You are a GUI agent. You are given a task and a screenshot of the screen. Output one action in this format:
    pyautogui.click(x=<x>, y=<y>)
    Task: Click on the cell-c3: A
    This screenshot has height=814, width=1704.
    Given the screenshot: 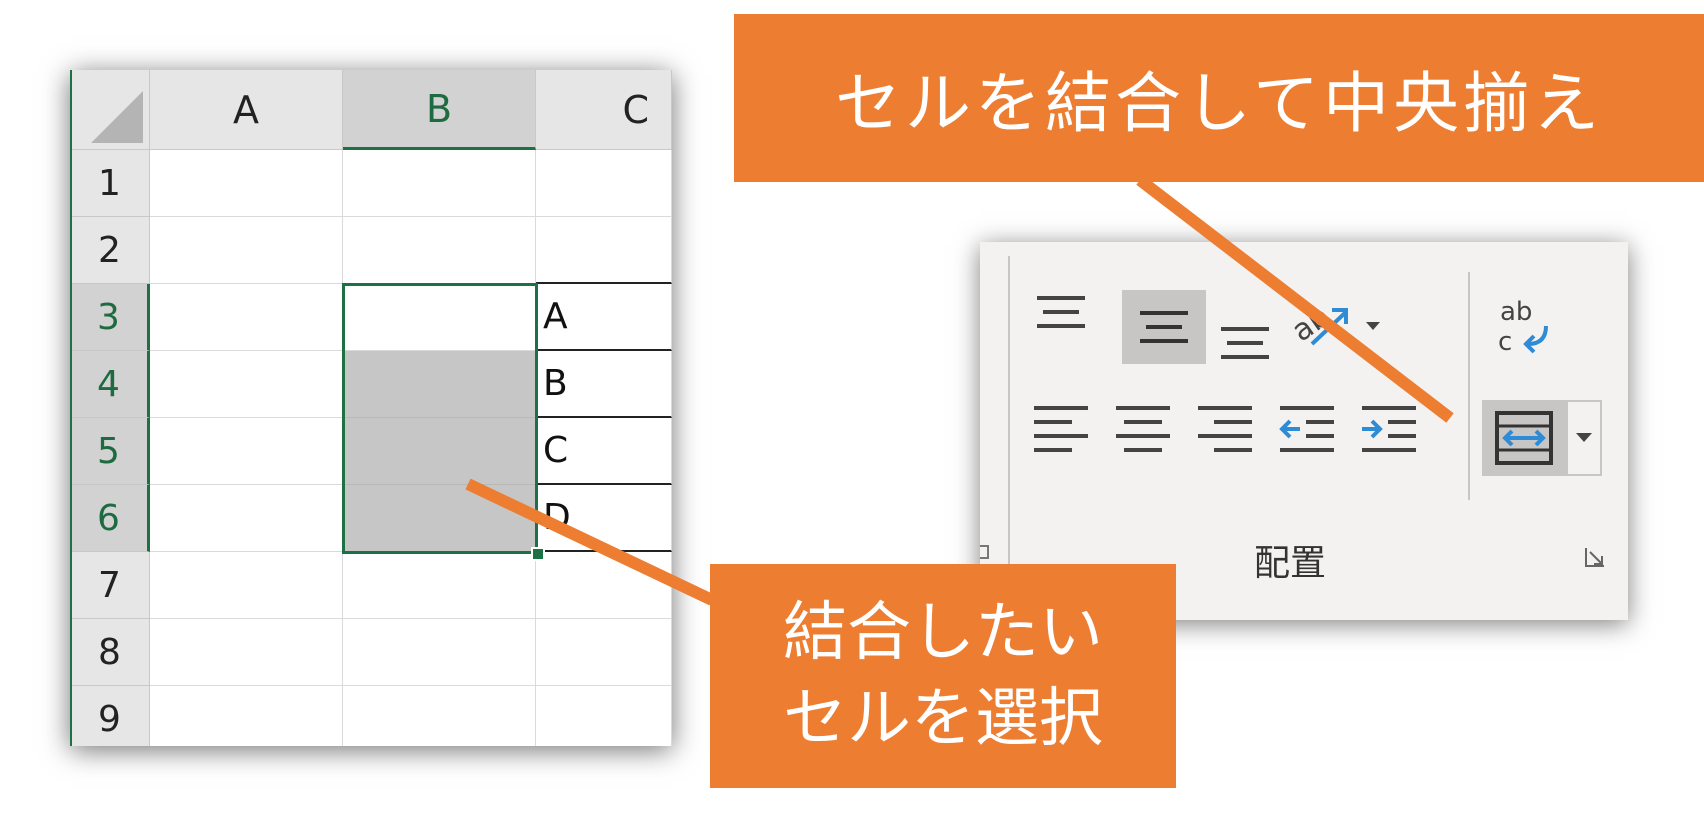 What is the action you would take?
    pyautogui.click(x=604, y=317)
    